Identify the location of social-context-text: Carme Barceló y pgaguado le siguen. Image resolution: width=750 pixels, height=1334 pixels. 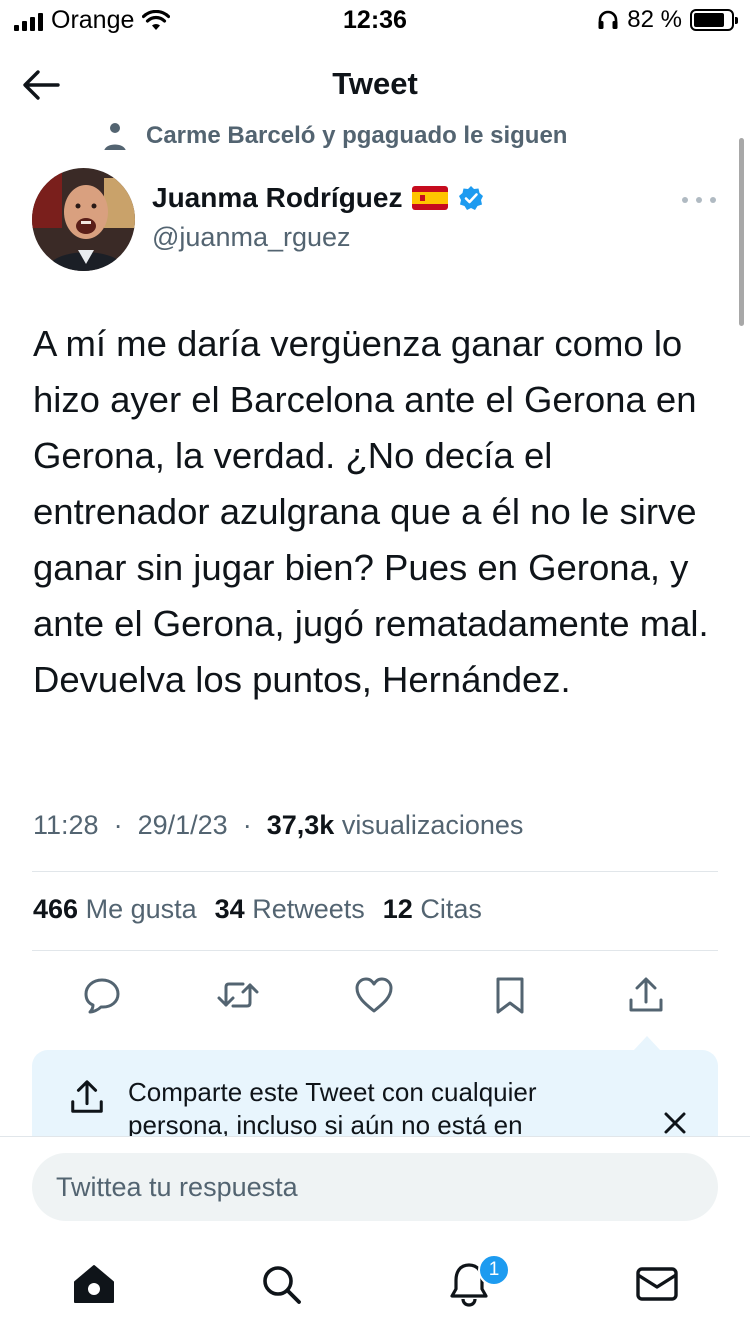
(357, 135).